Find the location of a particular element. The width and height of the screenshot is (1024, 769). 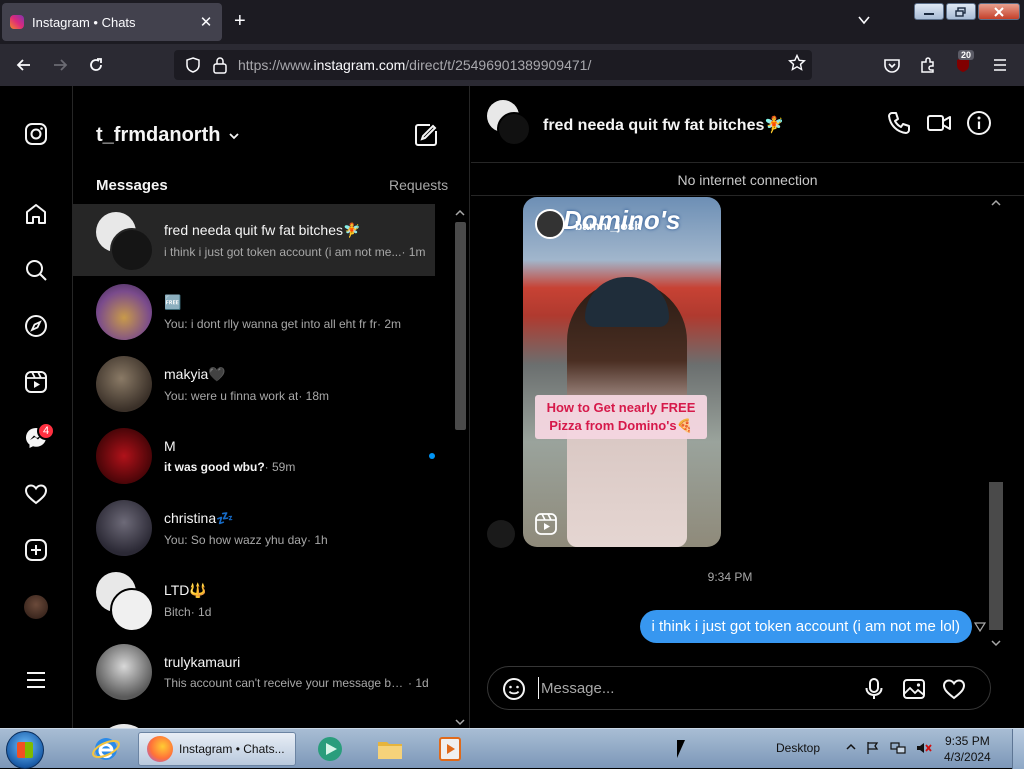

media-player-icon is located at coordinates (330, 749).